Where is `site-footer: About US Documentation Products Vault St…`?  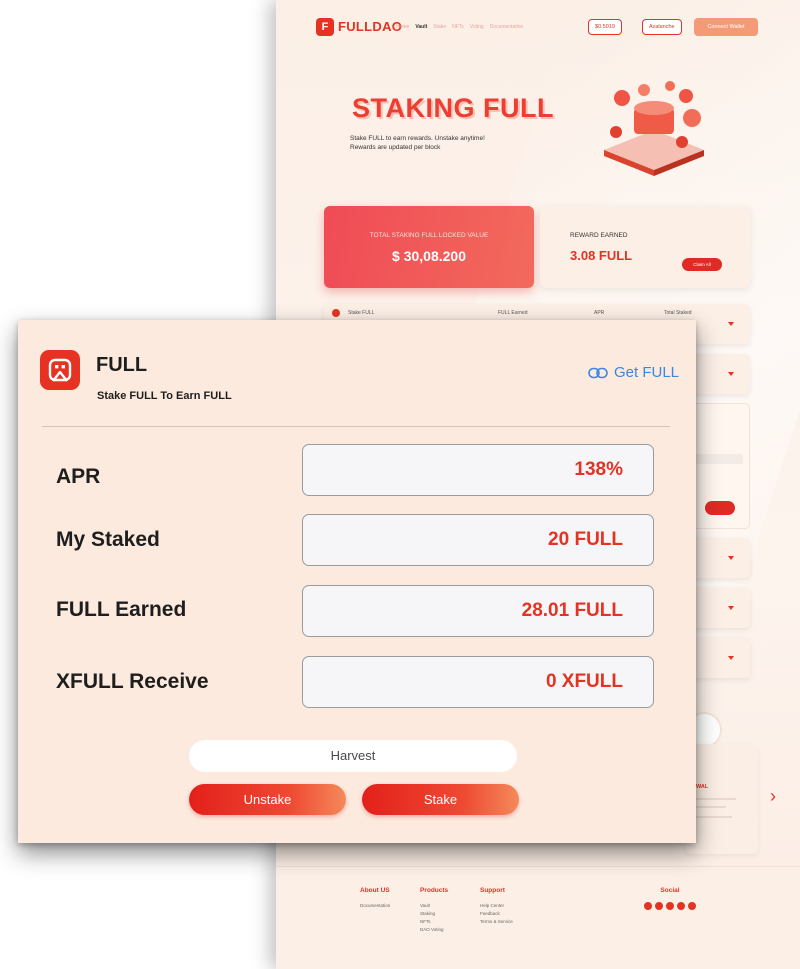 site-footer: About US Documentation Products Vault St… is located at coordinates (538, 917).